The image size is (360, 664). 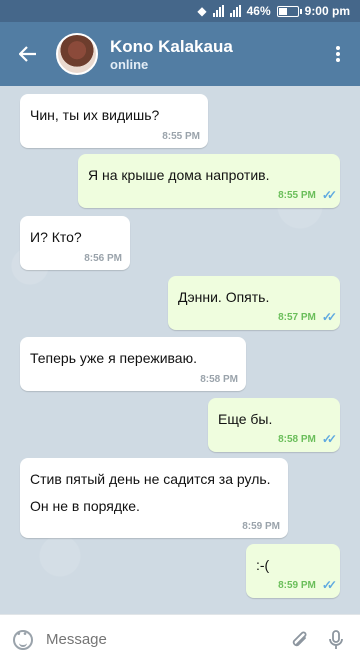 I want to click on microphone-icon, so click(x=336, y=639).